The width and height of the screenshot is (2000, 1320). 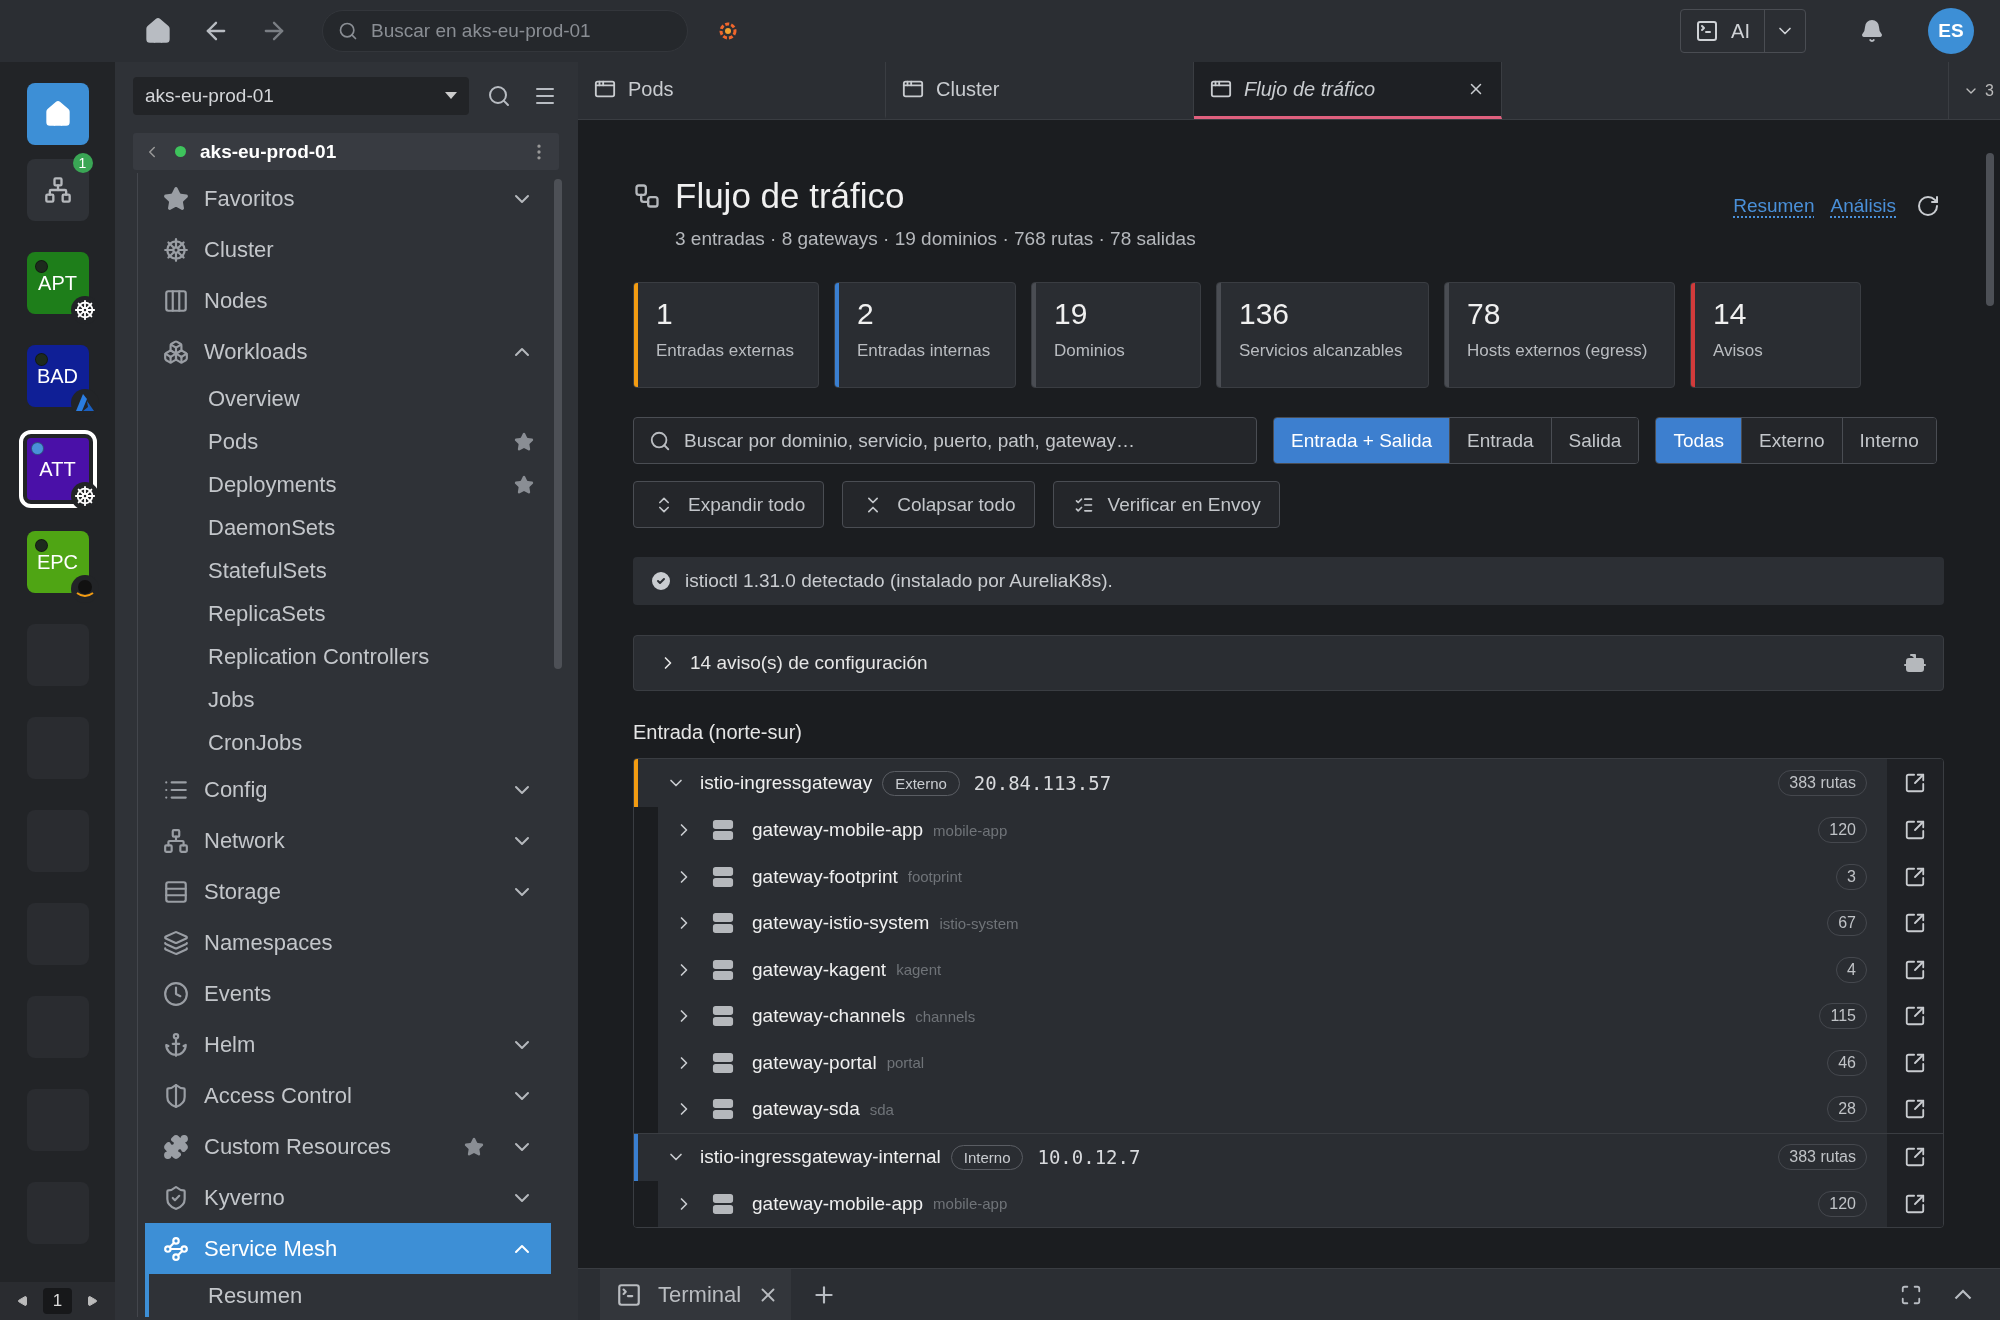 I want to click on nav-item: CronJobs, so click(x=350, y=742).